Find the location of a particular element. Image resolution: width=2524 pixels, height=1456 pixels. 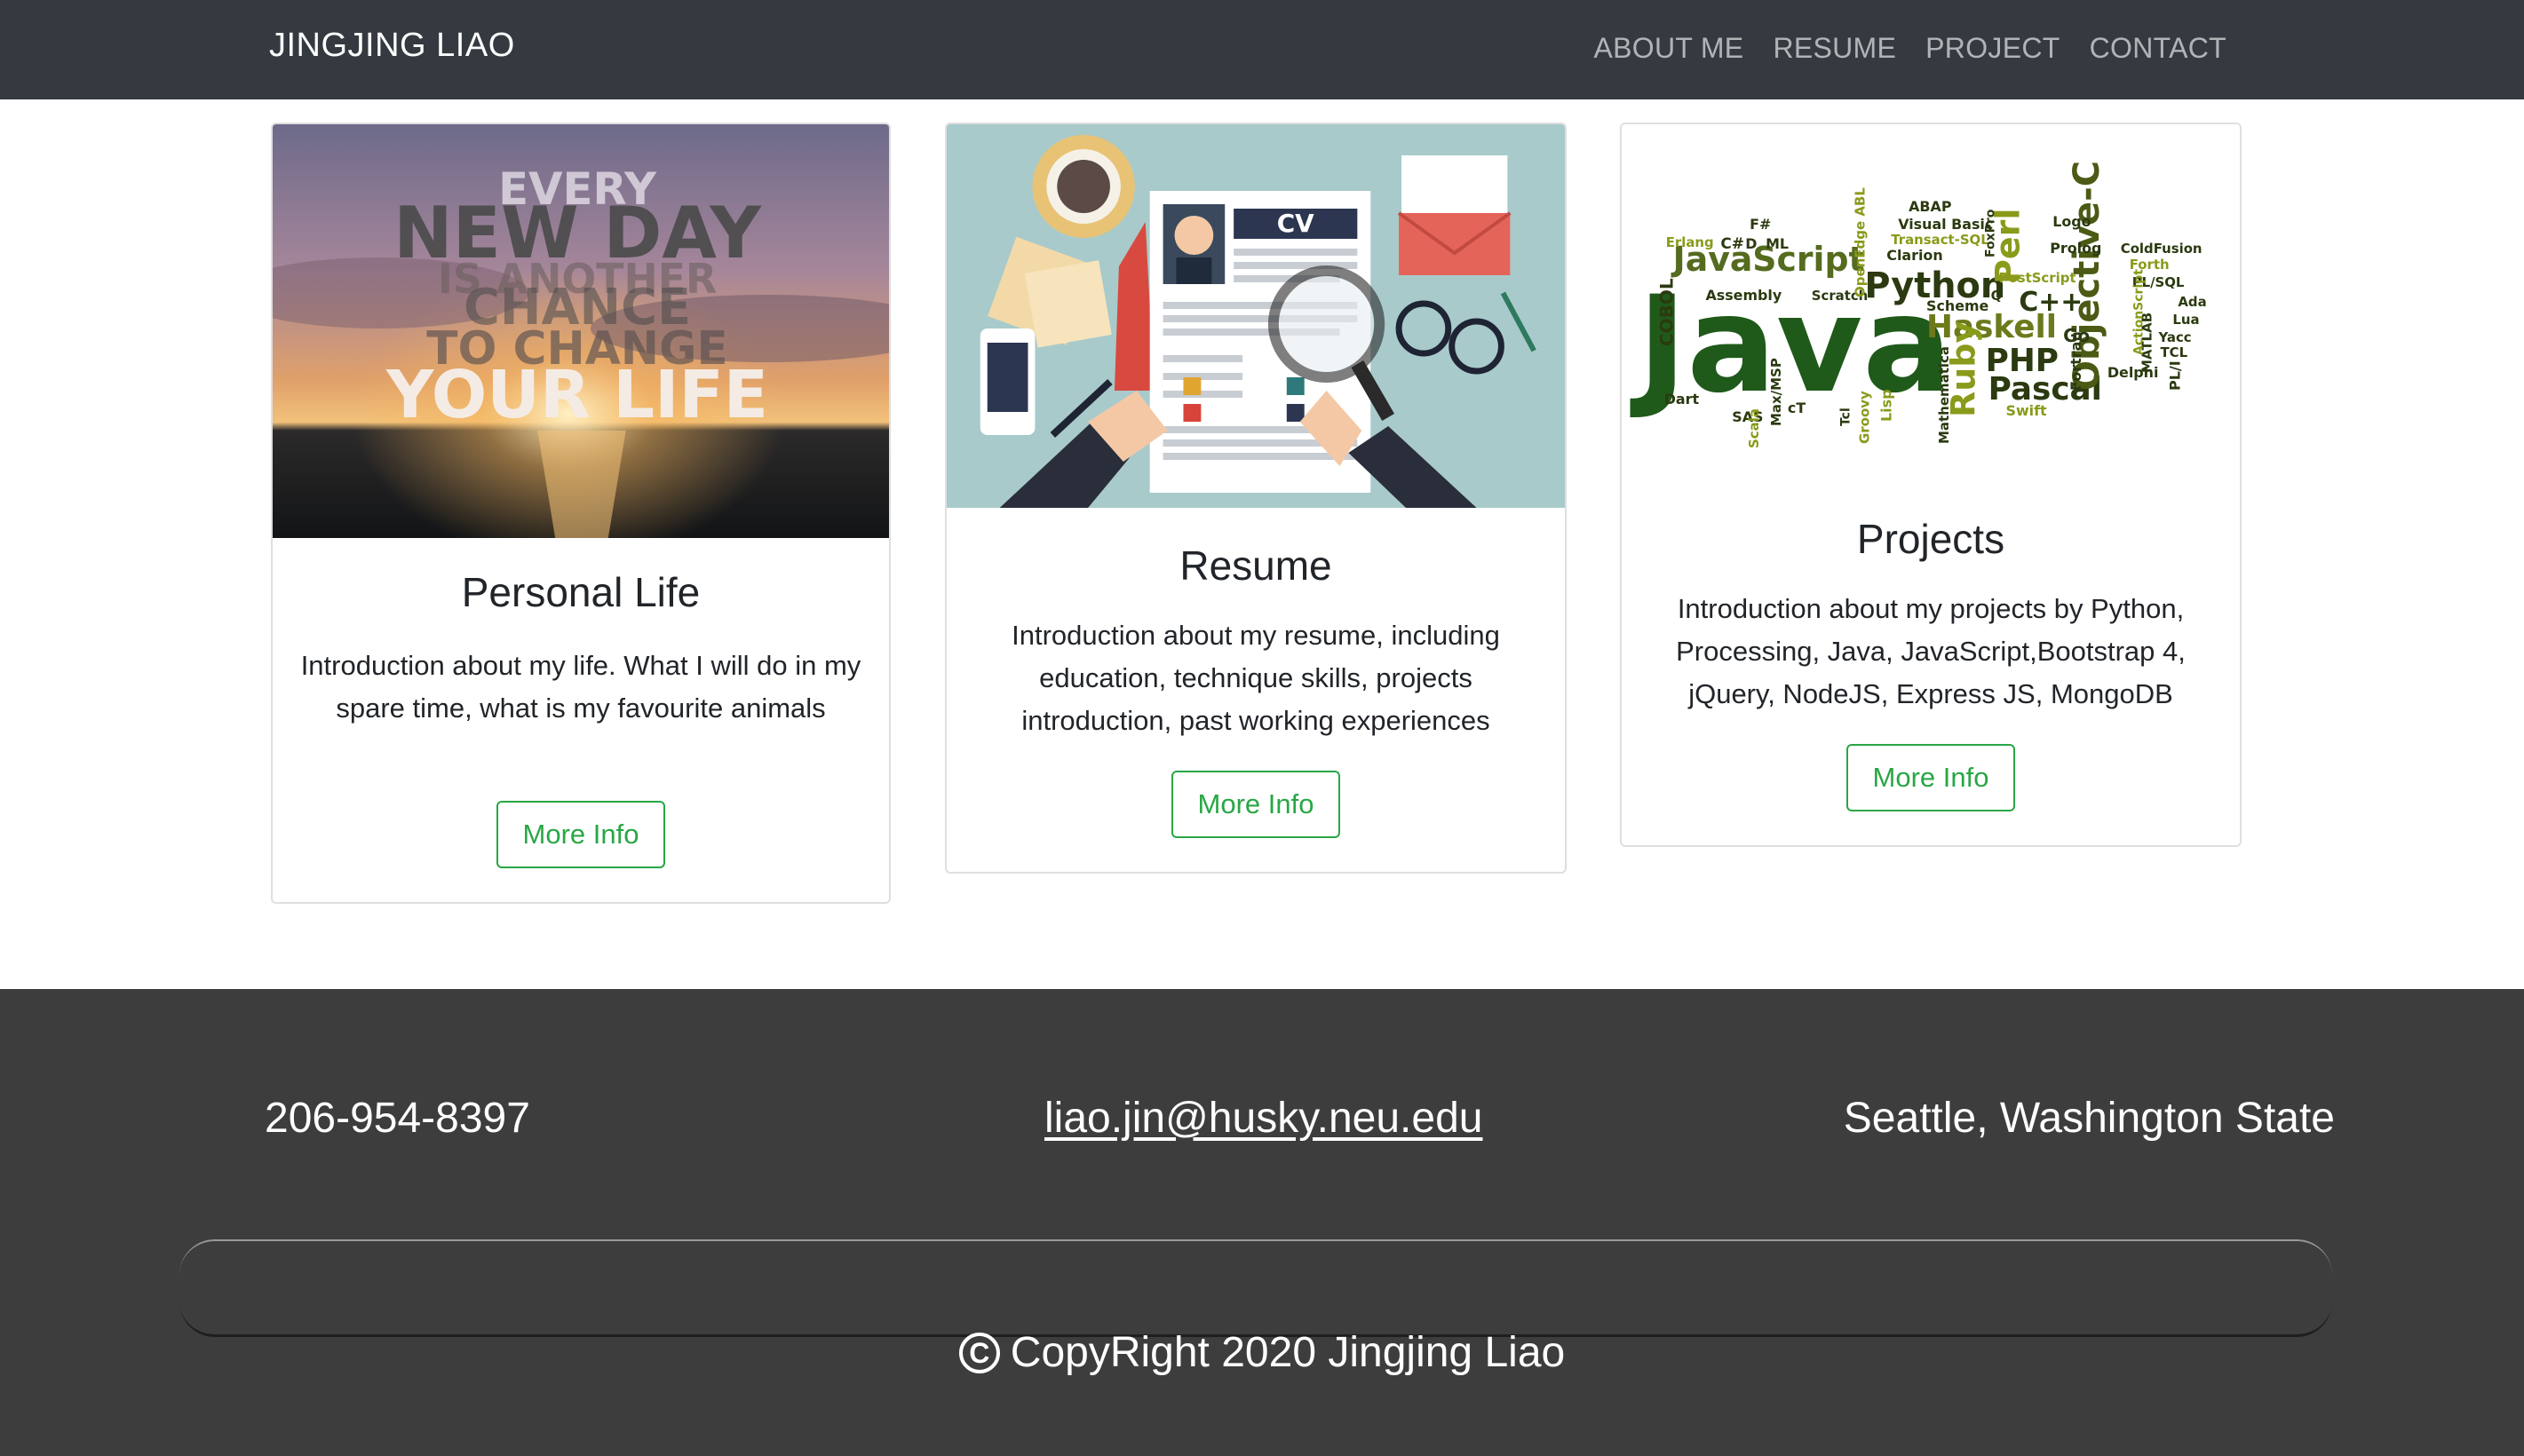

wordcloud-word: Transact-SQL is located at coordinates (1940, 240).